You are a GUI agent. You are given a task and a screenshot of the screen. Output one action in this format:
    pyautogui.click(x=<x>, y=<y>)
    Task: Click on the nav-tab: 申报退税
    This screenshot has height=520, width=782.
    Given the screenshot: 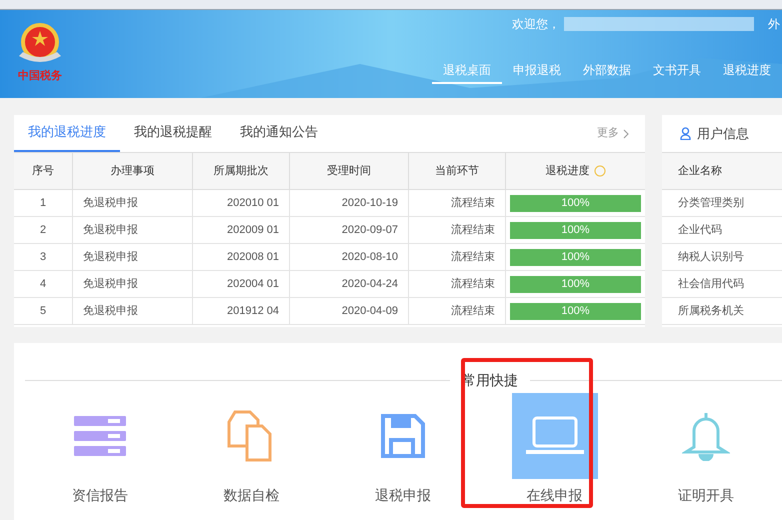 What is the action you would take?
    pyautogui.click(x=537, y=71)
    